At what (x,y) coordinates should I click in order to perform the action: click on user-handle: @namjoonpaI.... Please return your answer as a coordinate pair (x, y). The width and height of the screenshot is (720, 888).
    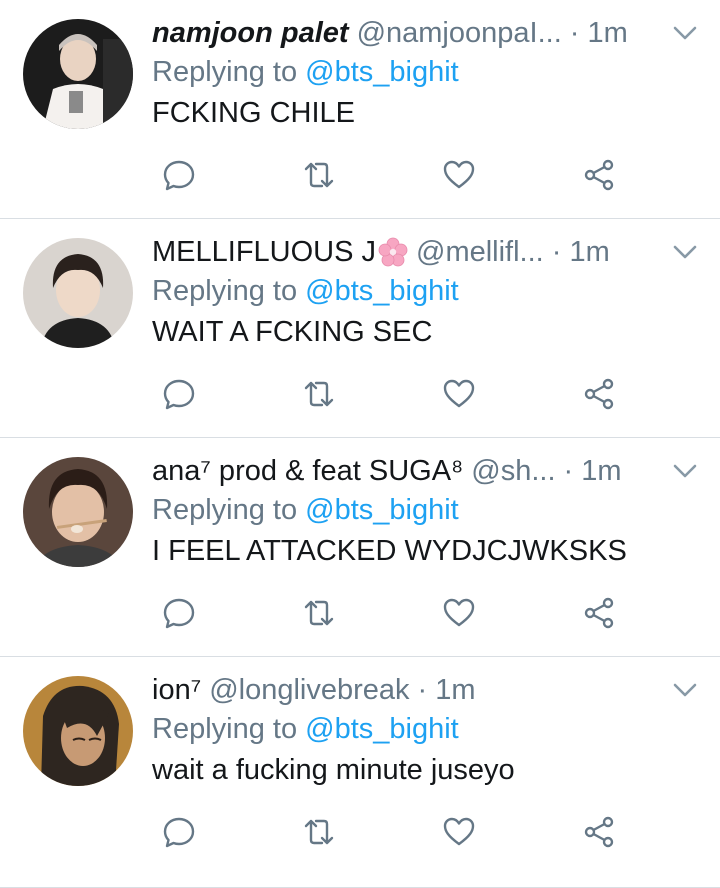
    Looking at the image, I should click on (459, 33).